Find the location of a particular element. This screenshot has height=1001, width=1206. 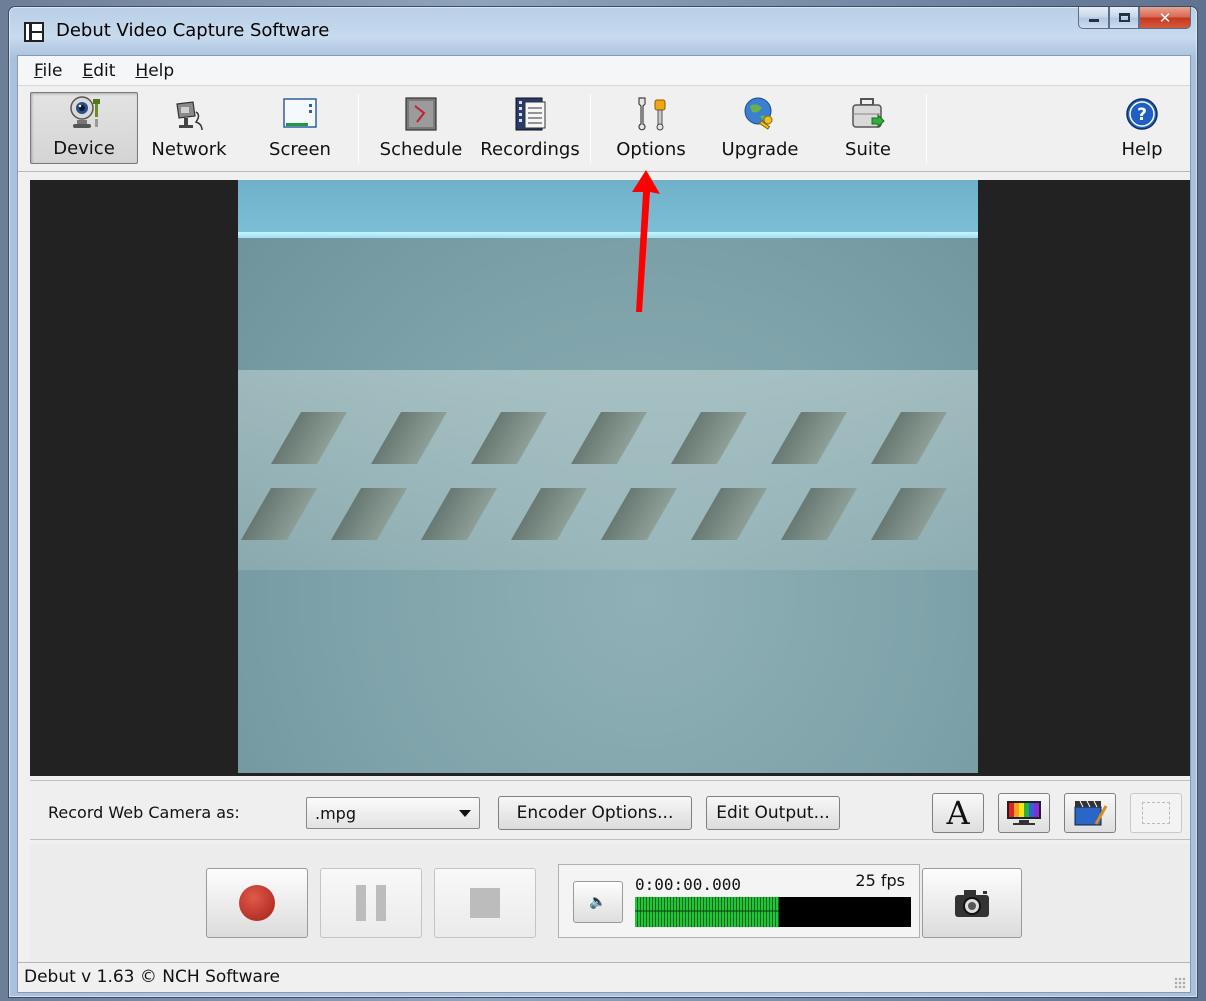

text-overlay-button: A is located at coordinates (958, 813).